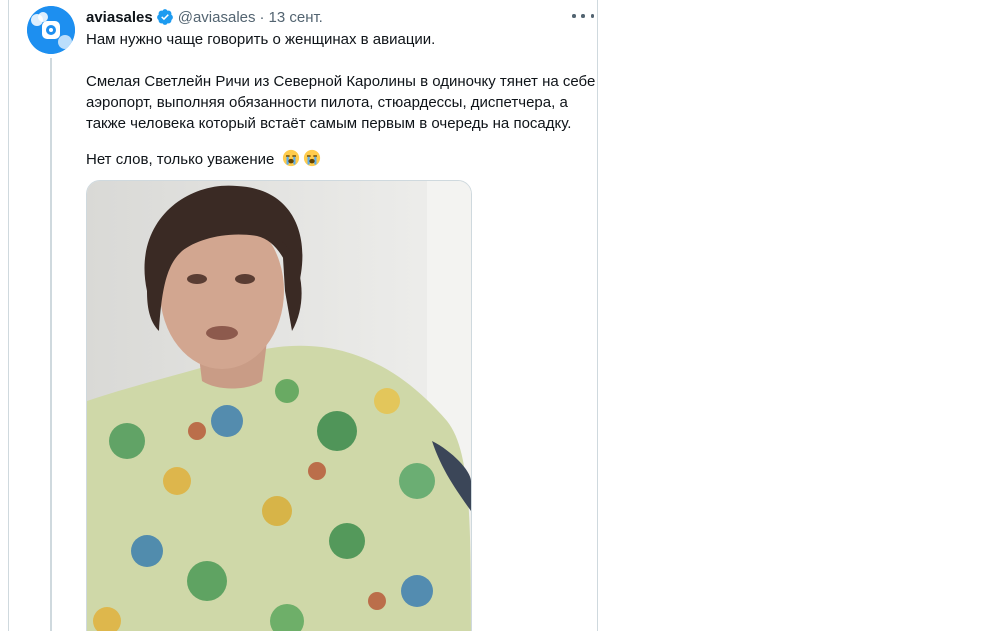 The width and height of the screenshot is (1000, 631). Describe the element at coordinates (51, 344) in the screenshot. I see `thread-line` at that location.